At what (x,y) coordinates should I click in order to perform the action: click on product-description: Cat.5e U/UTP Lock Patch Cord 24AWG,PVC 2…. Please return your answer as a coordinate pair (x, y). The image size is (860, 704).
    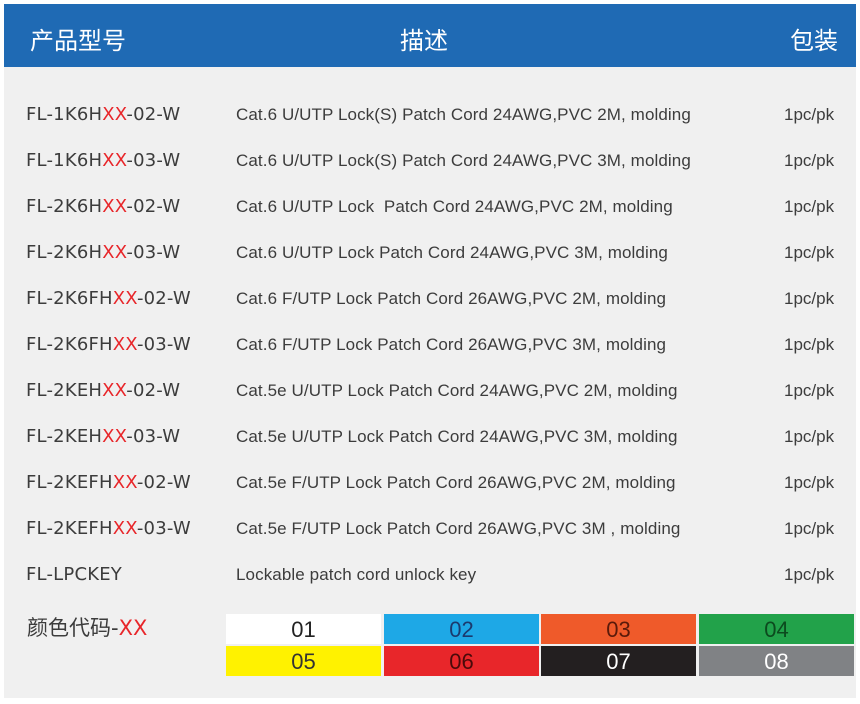
    Looking at the image, I should click on (457, 390).